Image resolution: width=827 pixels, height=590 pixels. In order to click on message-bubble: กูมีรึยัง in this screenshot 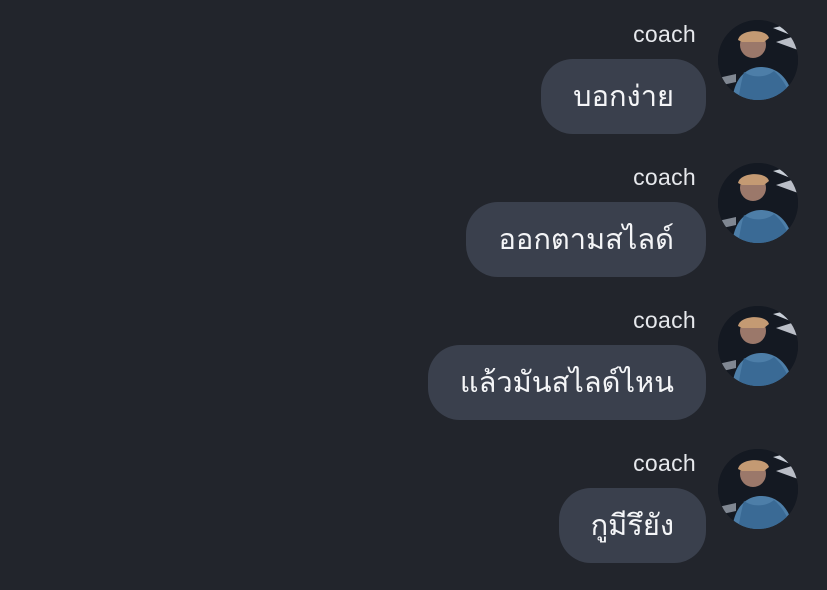, I will do `click(632, 525)`.